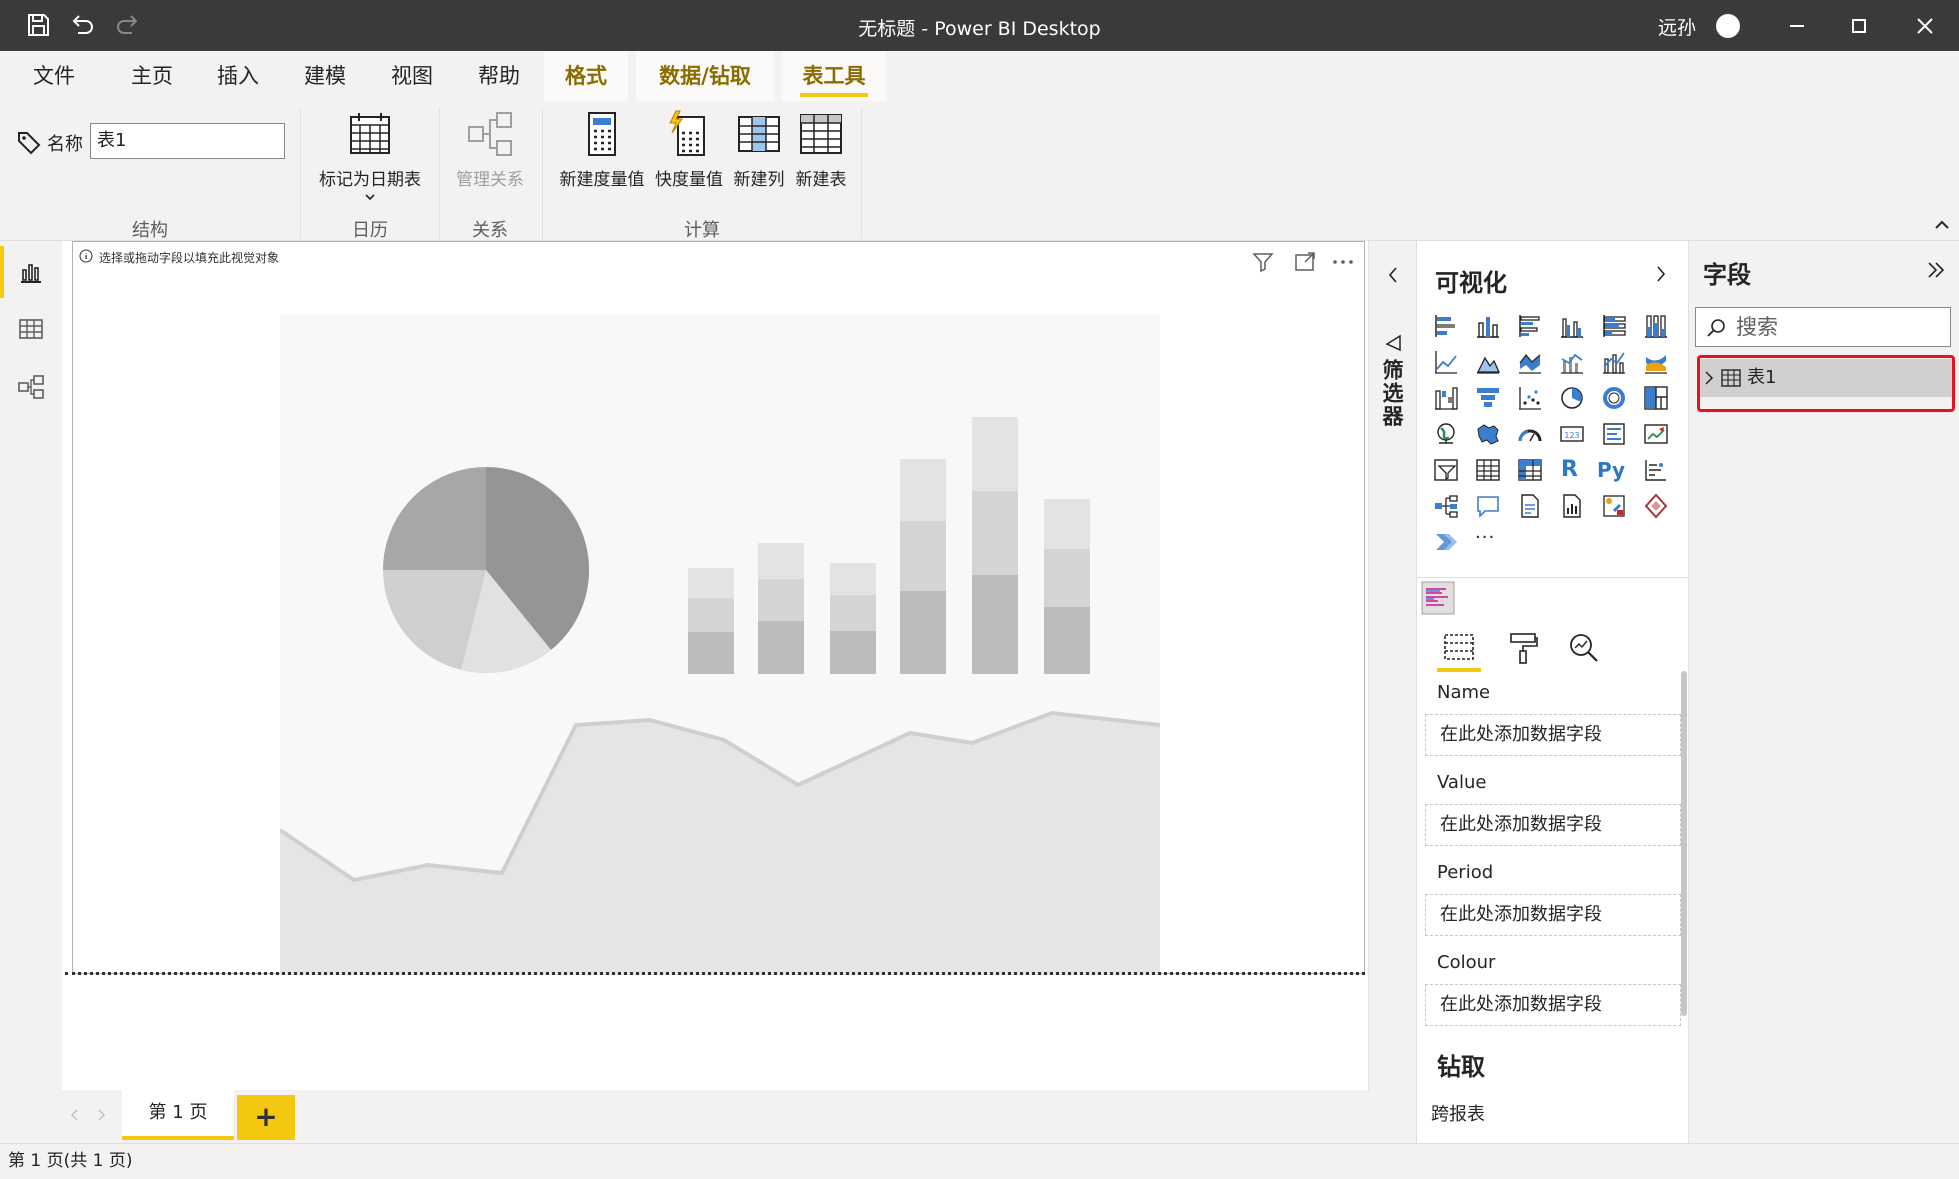 This screenshot has width=1959, height=1179. I want to click on treemap-icon, so click(1656, 398).